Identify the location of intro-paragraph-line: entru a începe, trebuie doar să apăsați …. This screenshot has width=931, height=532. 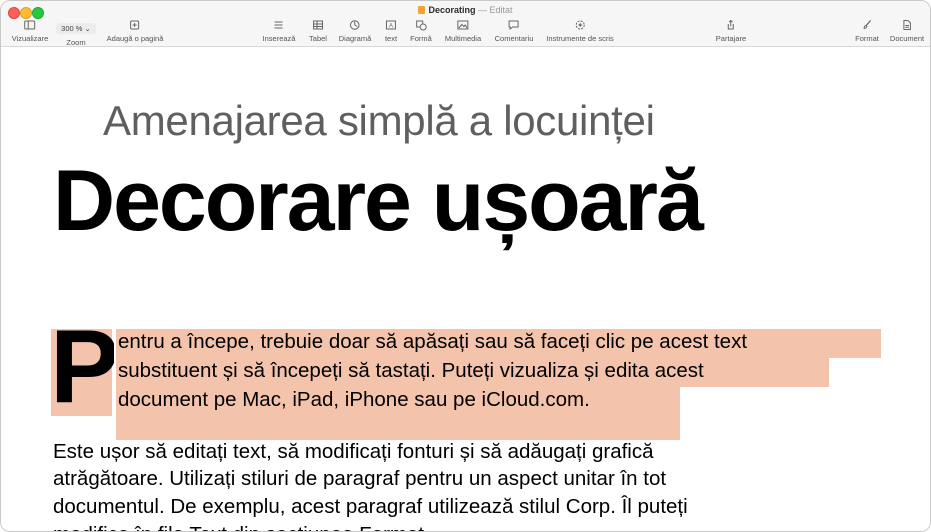
(432, 342).